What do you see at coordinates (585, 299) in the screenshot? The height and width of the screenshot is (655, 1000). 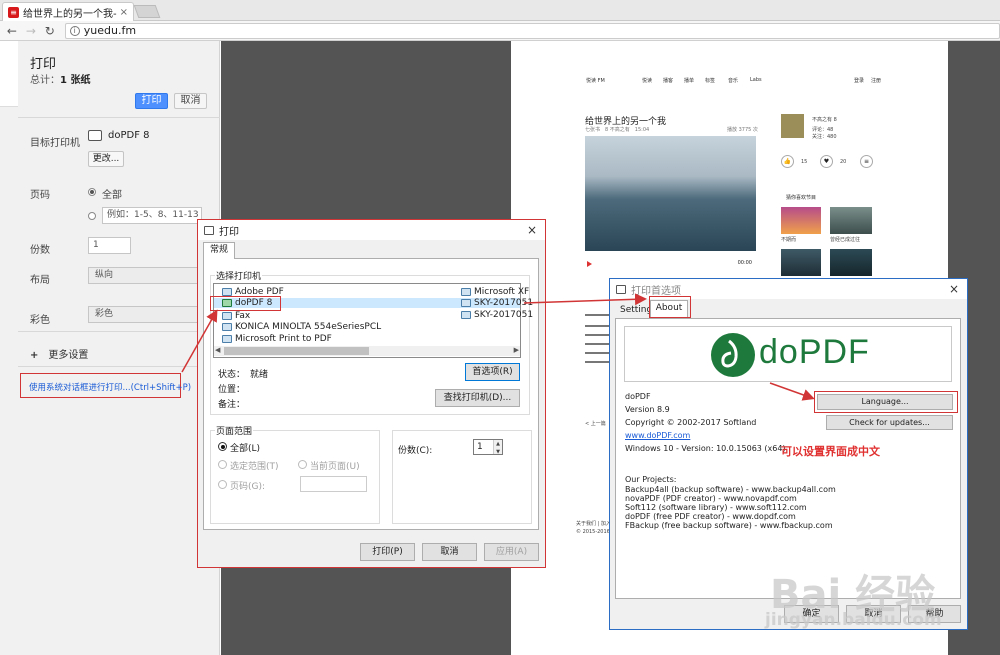 I see `arrow-to-about` at bounding box center [585, 299].